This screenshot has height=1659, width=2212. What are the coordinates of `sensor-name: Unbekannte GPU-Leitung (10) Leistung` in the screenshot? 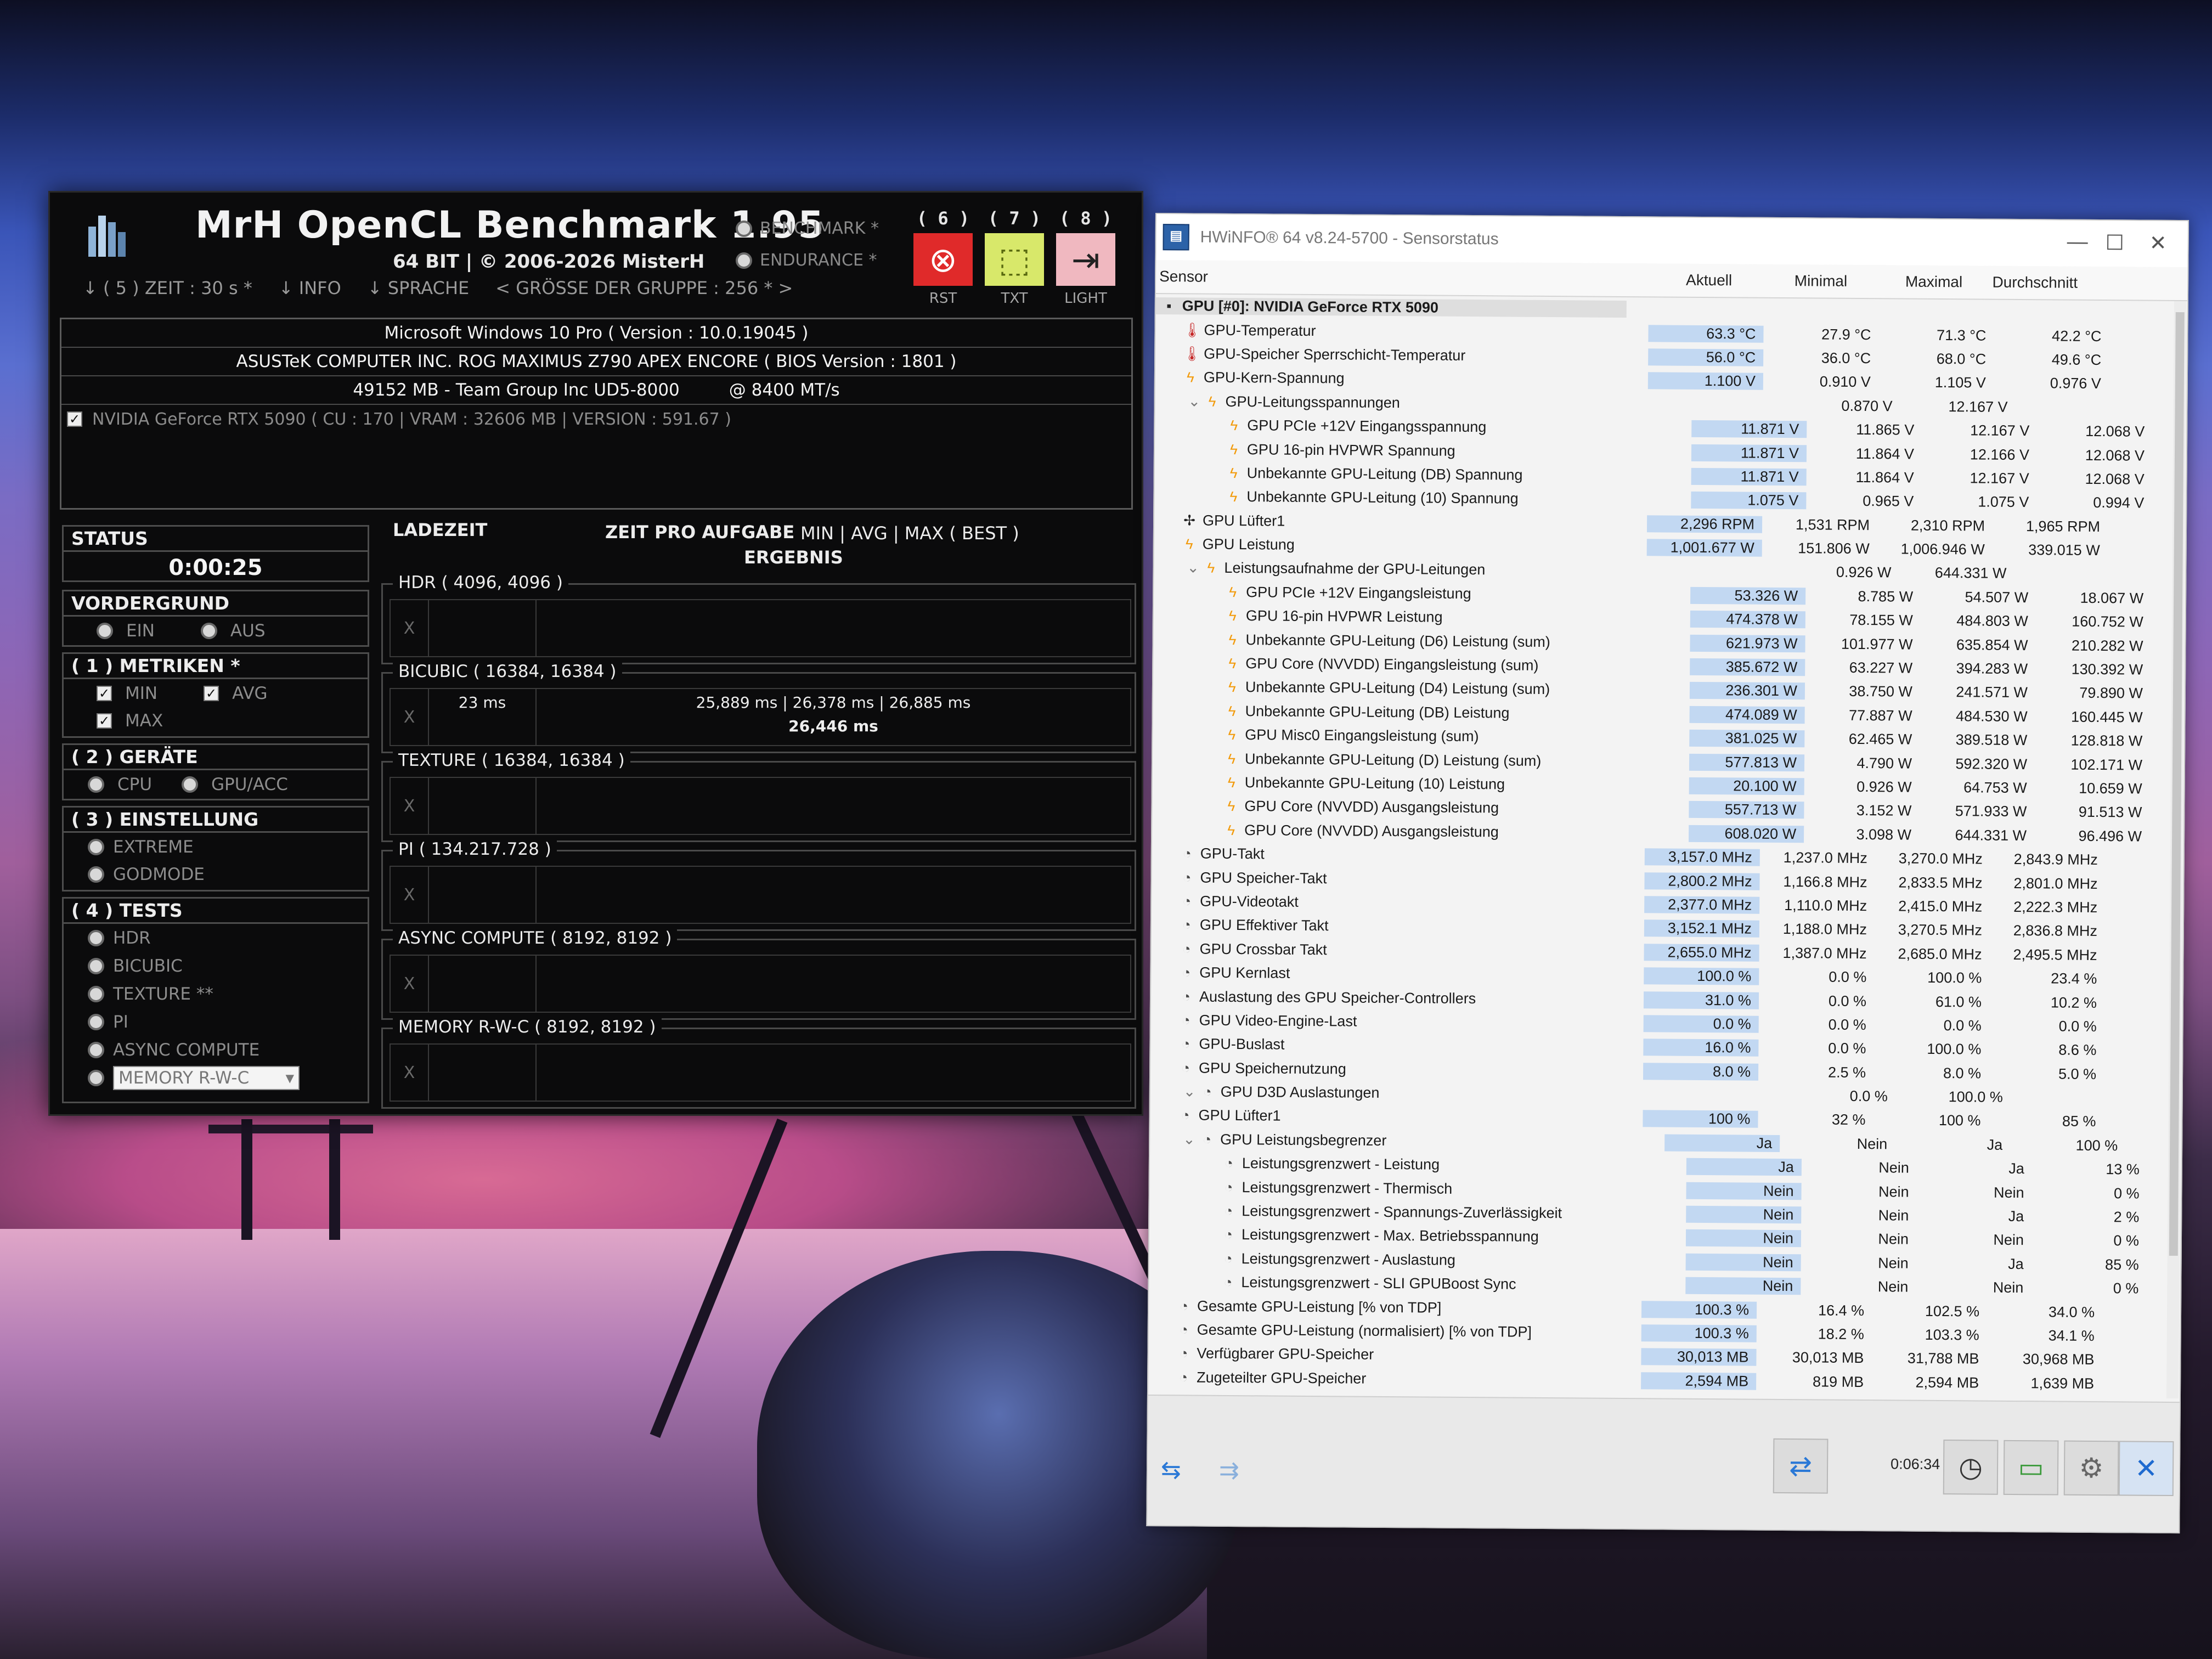 It's located at (1375, 783).